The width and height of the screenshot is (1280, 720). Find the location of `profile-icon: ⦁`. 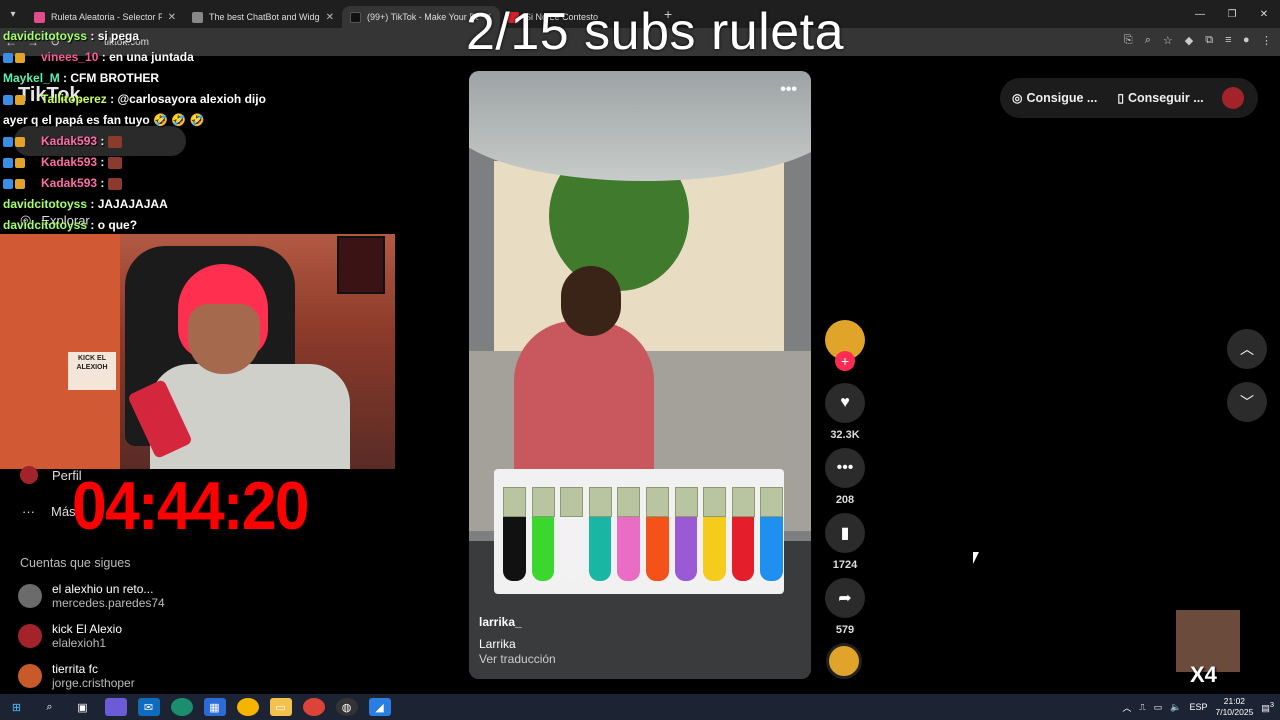

profile-icon: ⦁ is located at coordinates (1247, 40).